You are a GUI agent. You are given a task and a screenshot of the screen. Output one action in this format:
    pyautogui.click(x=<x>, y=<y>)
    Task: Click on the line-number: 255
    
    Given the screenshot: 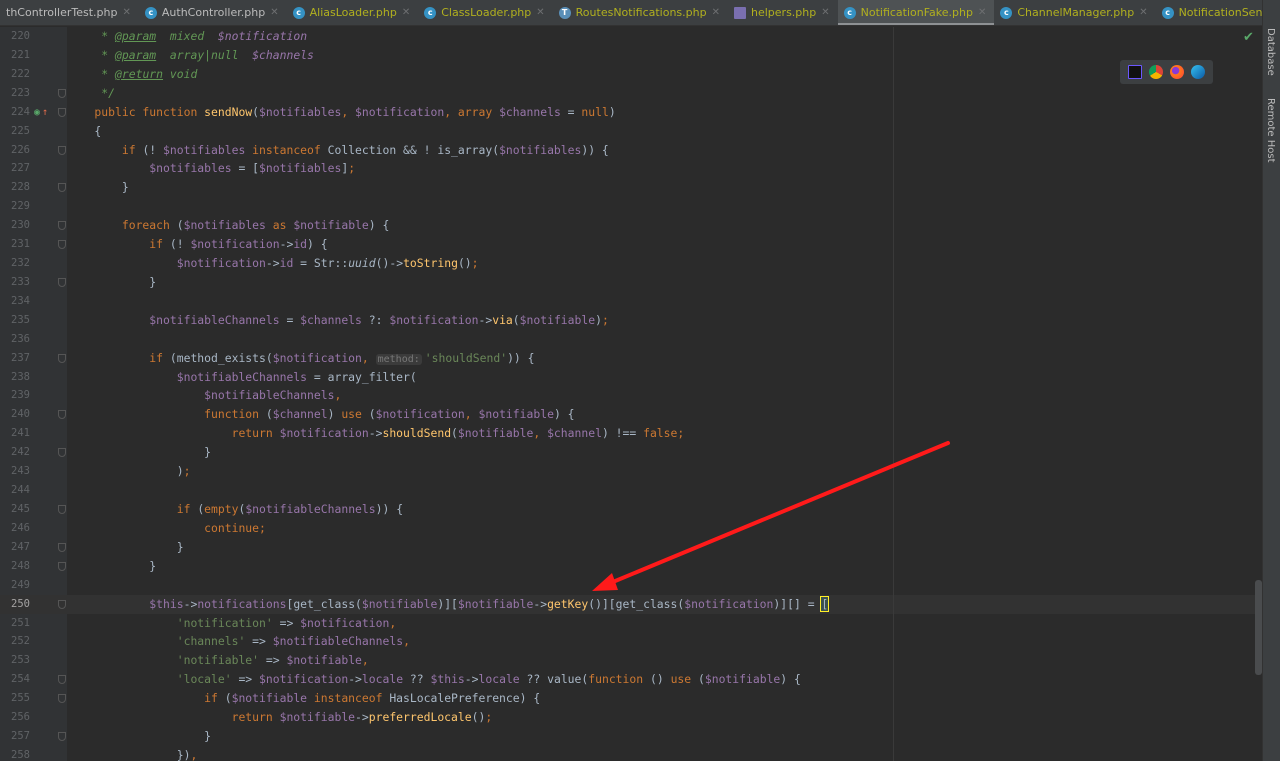 What is the action you would take?
    pyautogui.click(x=15, y=698)
    